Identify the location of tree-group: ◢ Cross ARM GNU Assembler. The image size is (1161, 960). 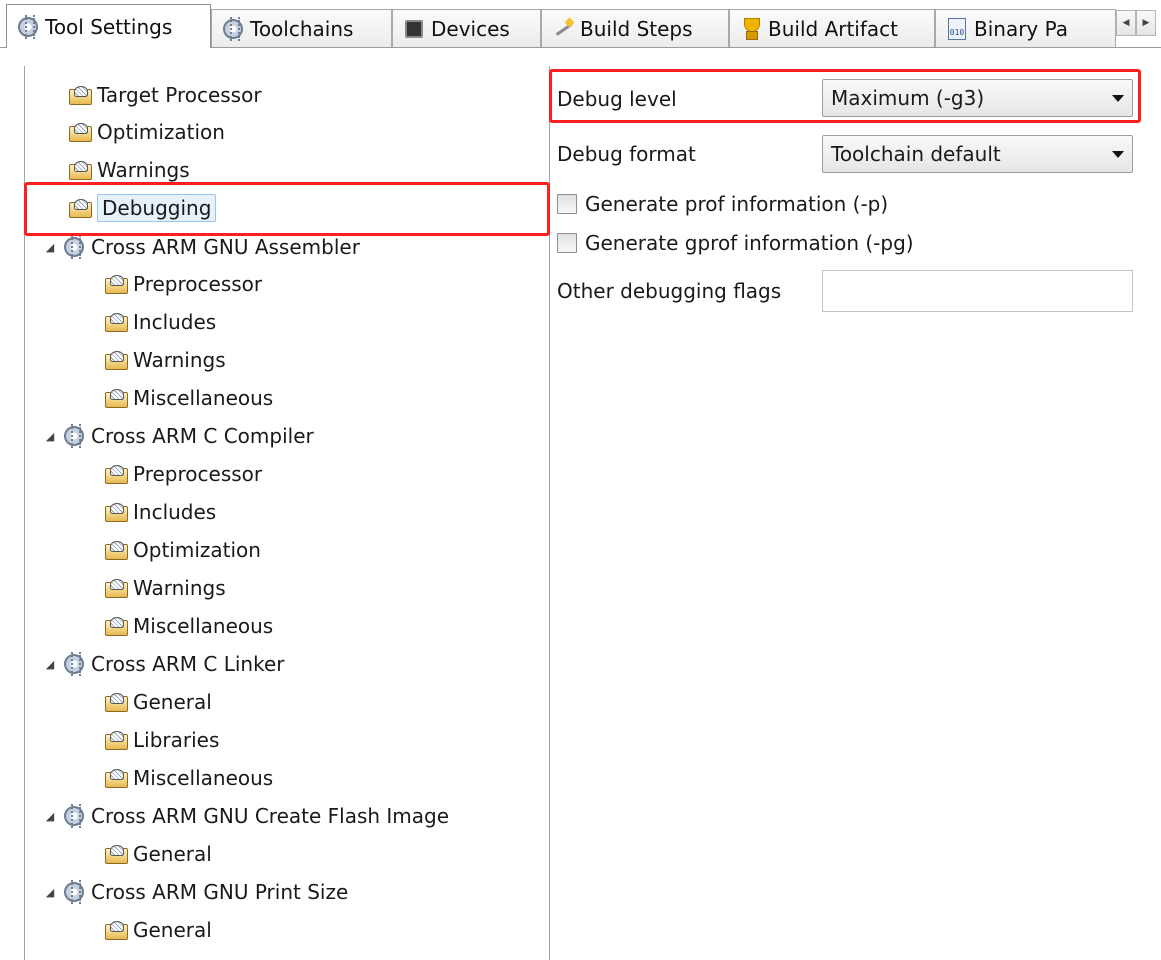
(201, 247).